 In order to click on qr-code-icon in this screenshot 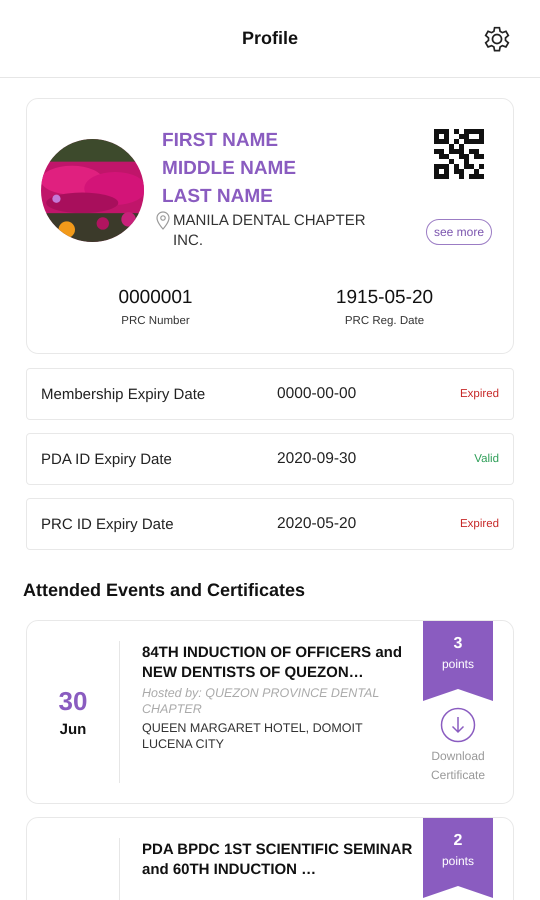, I will do `click(459, 154)`.